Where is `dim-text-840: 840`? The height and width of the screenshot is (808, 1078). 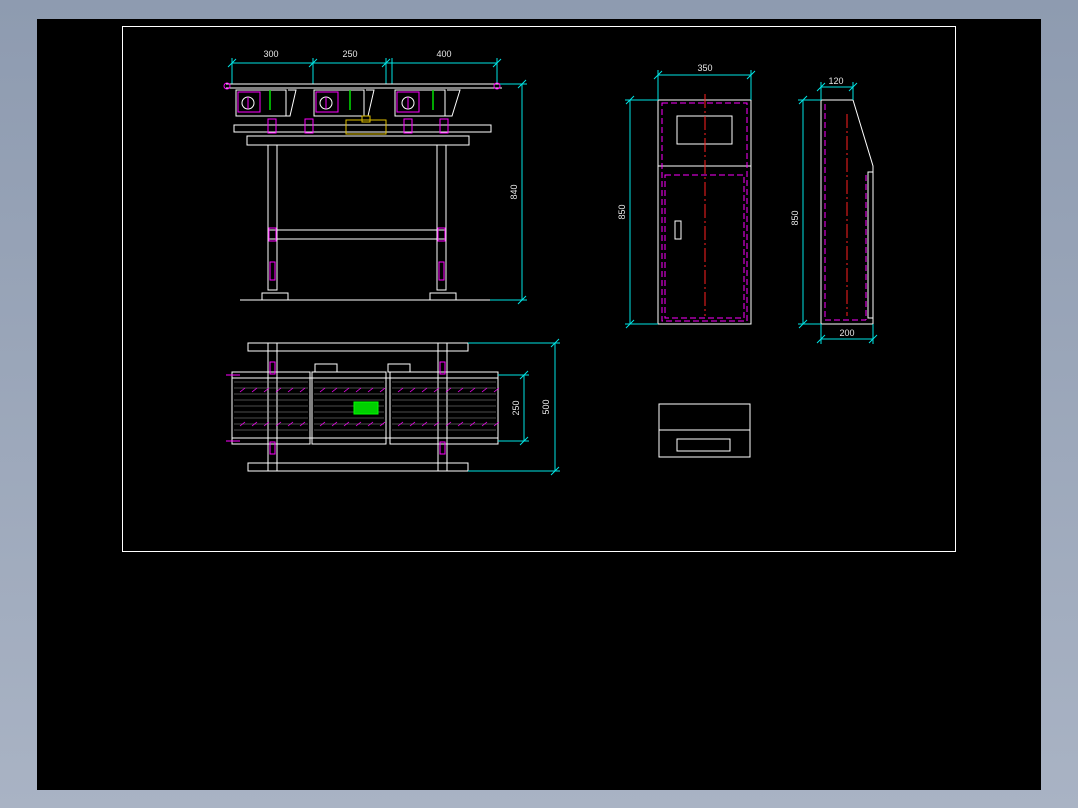
dim-text-840: 840 is located at coordinates (514, 191).